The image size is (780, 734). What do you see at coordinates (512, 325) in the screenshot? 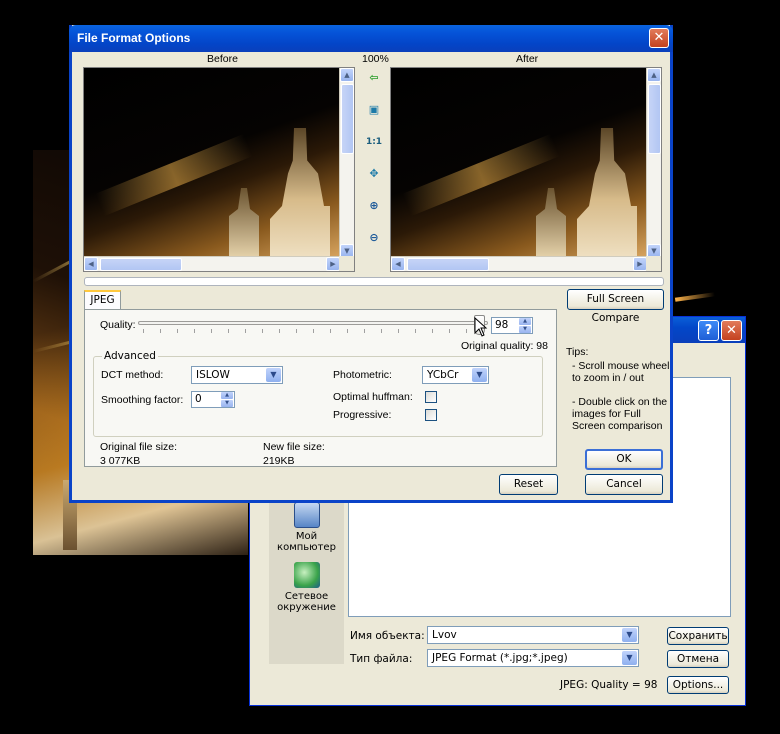
I see `quality-spinbox: 98 ▲ ▼` at bounding box center [512, 325].